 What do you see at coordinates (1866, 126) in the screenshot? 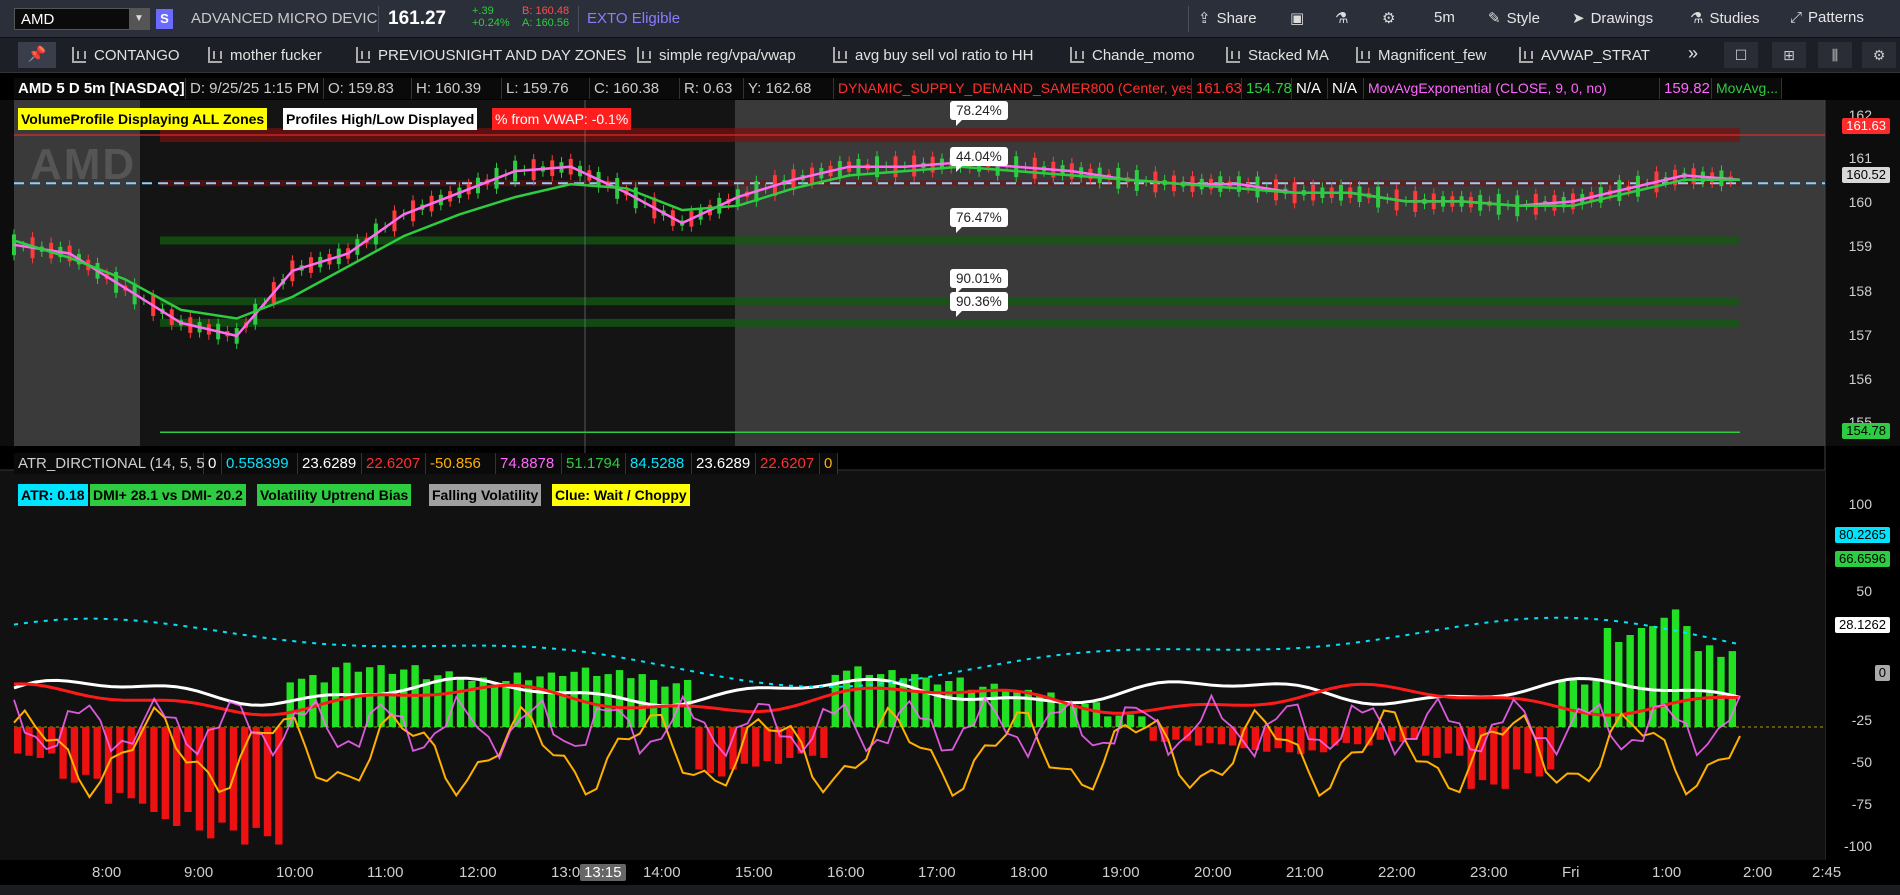
I see `price-label-161-63: 161.63` at bounding box center [1866, 126].